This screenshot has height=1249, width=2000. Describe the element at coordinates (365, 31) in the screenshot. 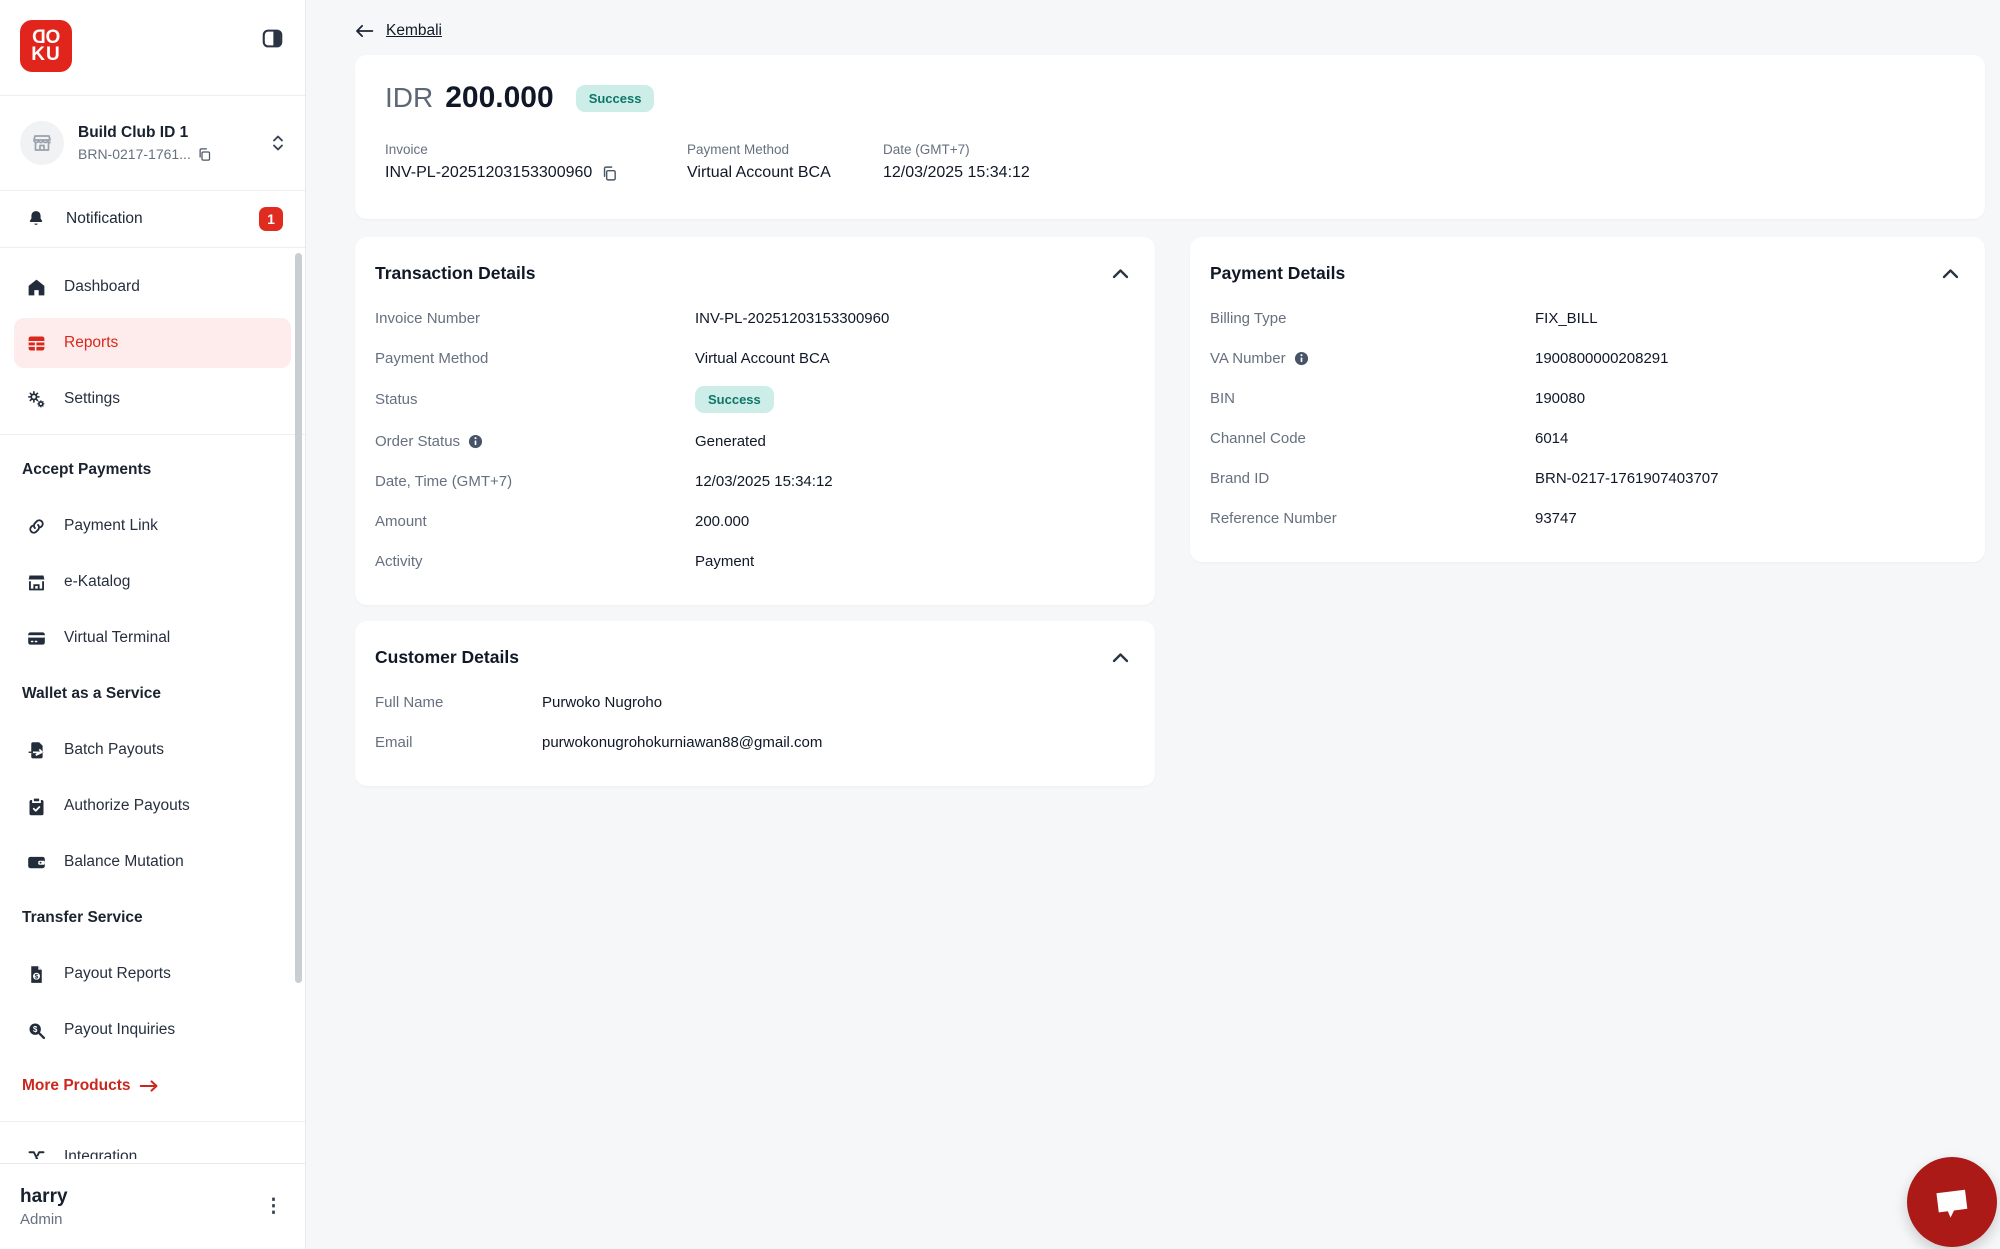

I see `arrow-left-icon` at that location.